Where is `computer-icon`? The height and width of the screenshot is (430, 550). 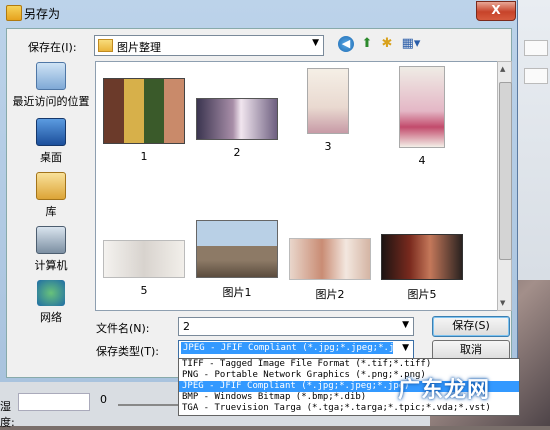
computer-icon is located at coordinates (51, 240).